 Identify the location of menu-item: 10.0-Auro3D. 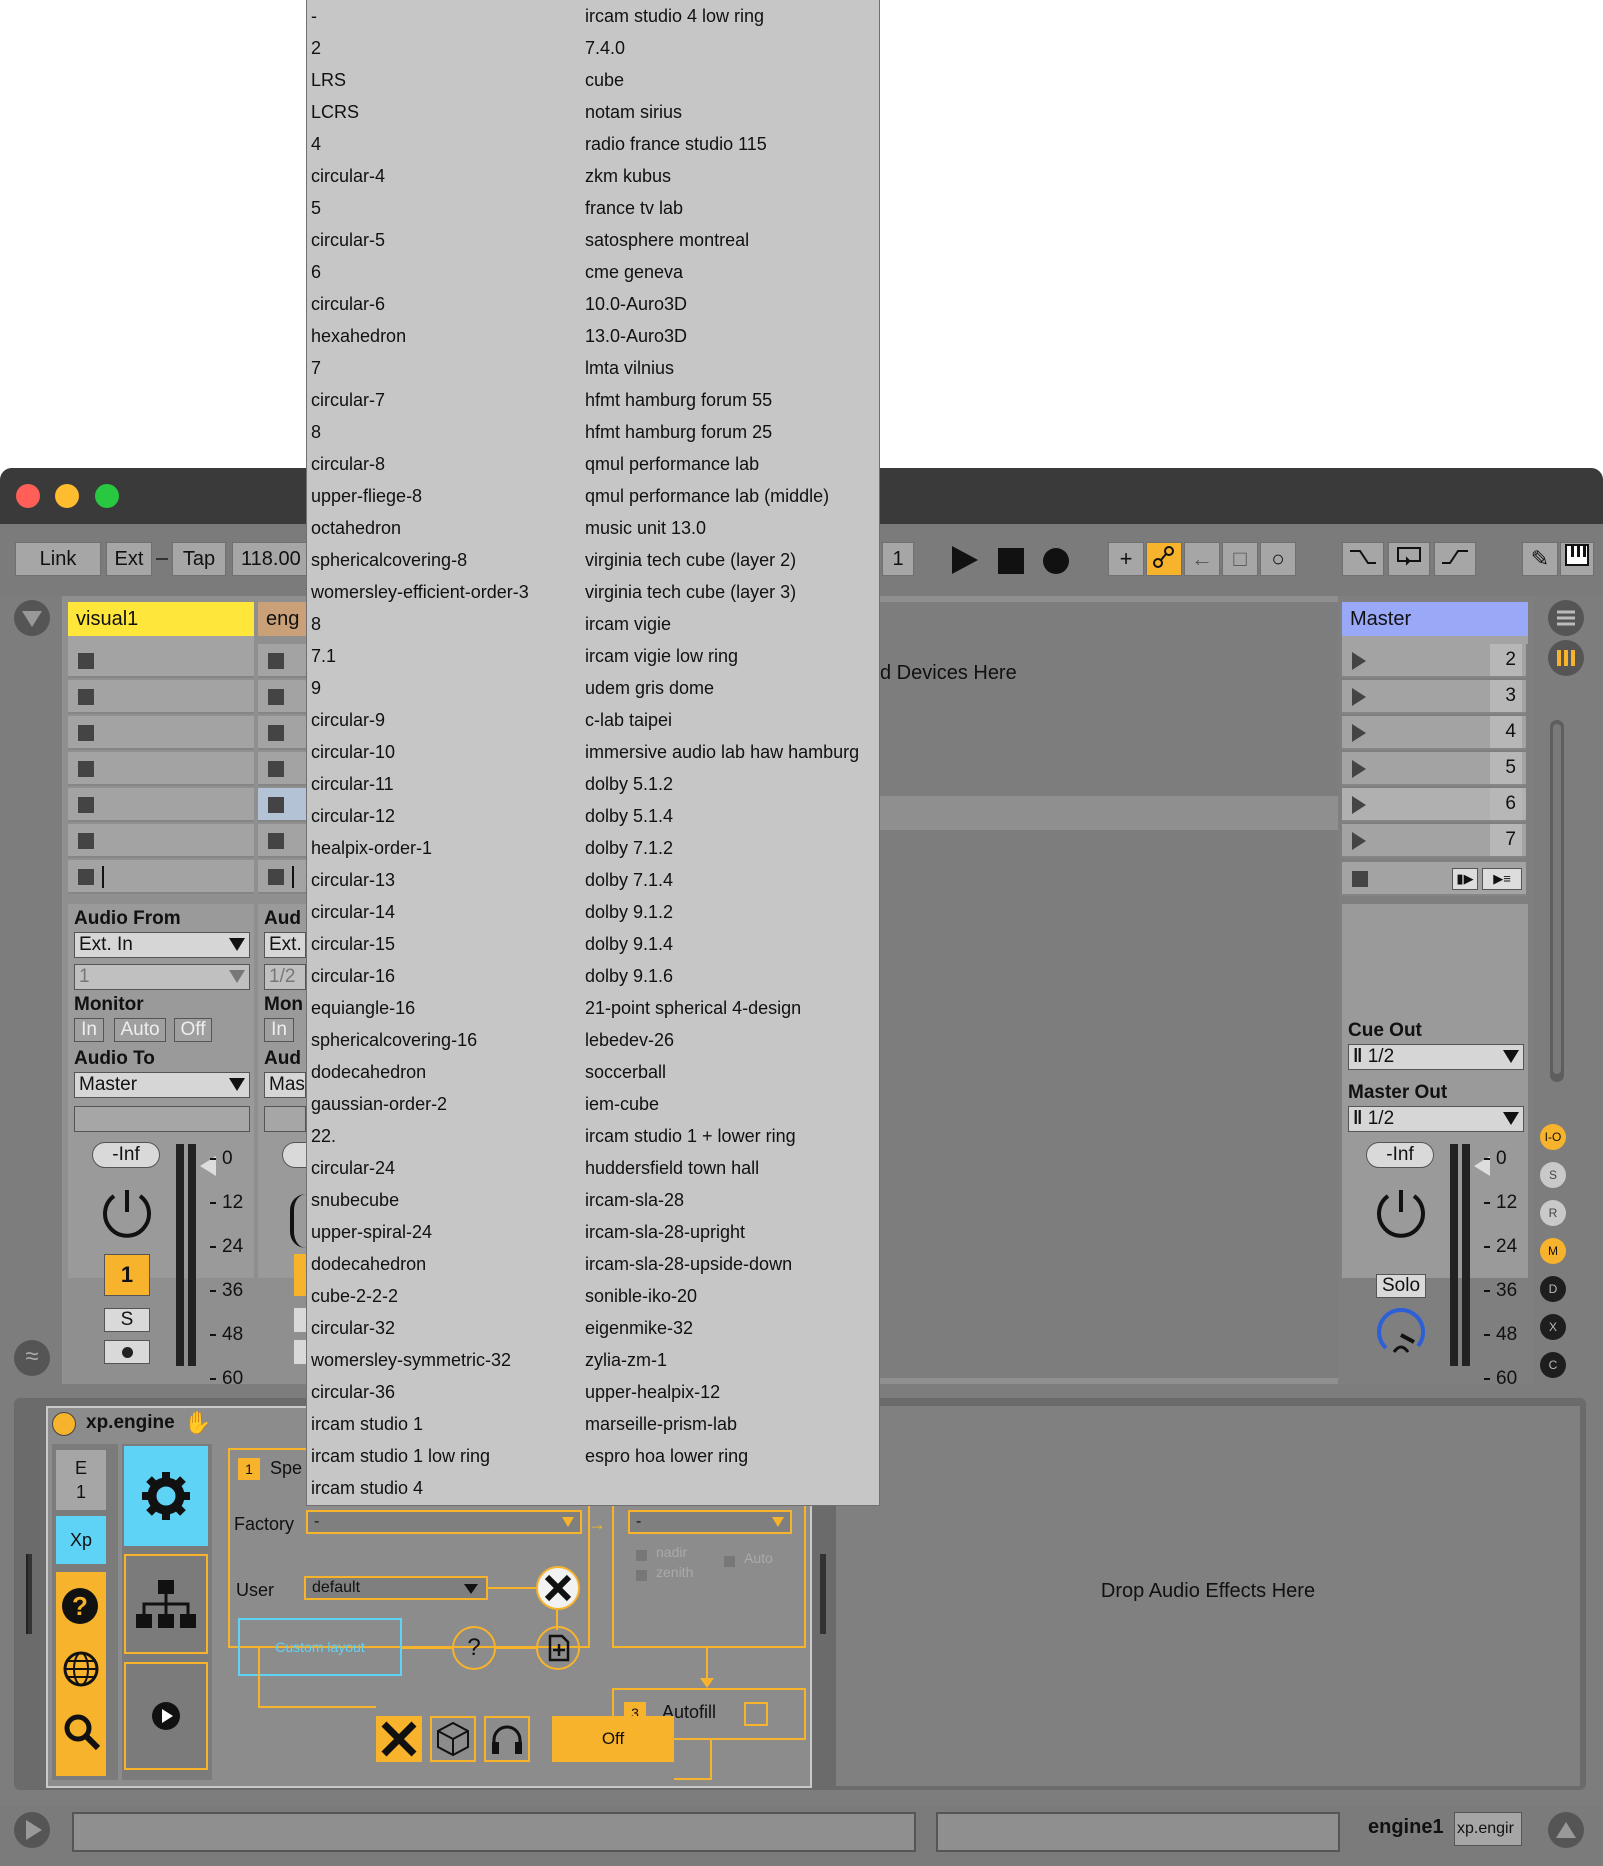
(636, 304).